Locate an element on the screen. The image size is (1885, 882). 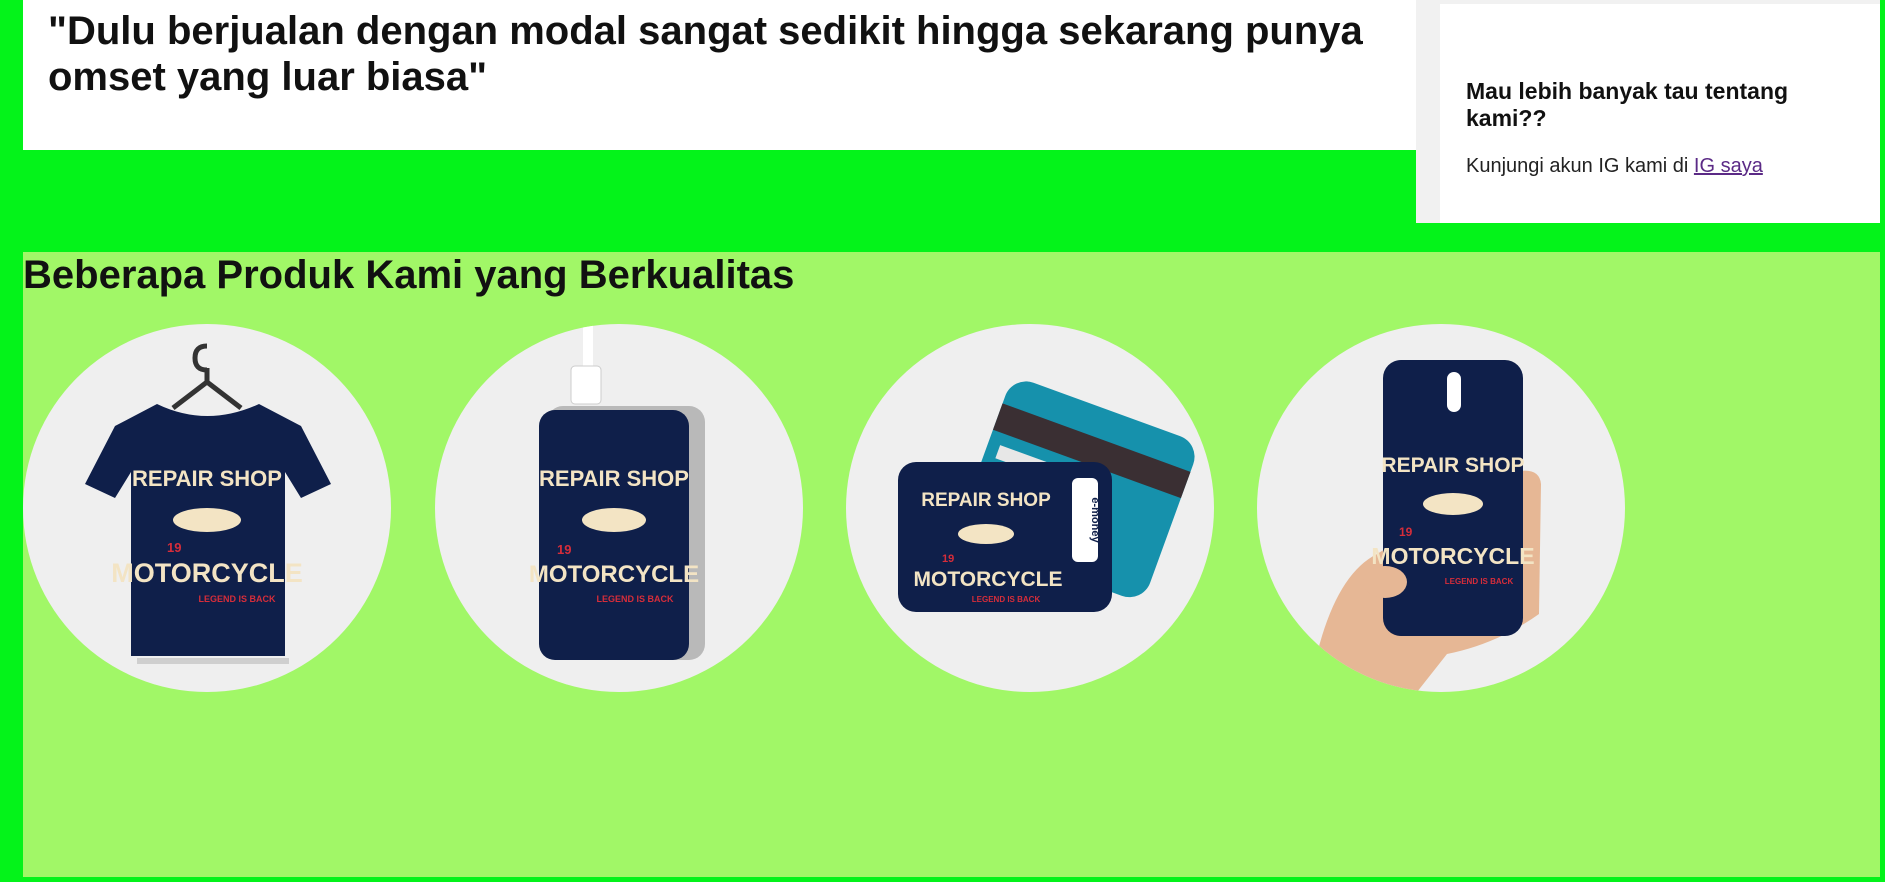
powerbank-design-line2: MOTORCYCLE is located at coordinates (614, 574).